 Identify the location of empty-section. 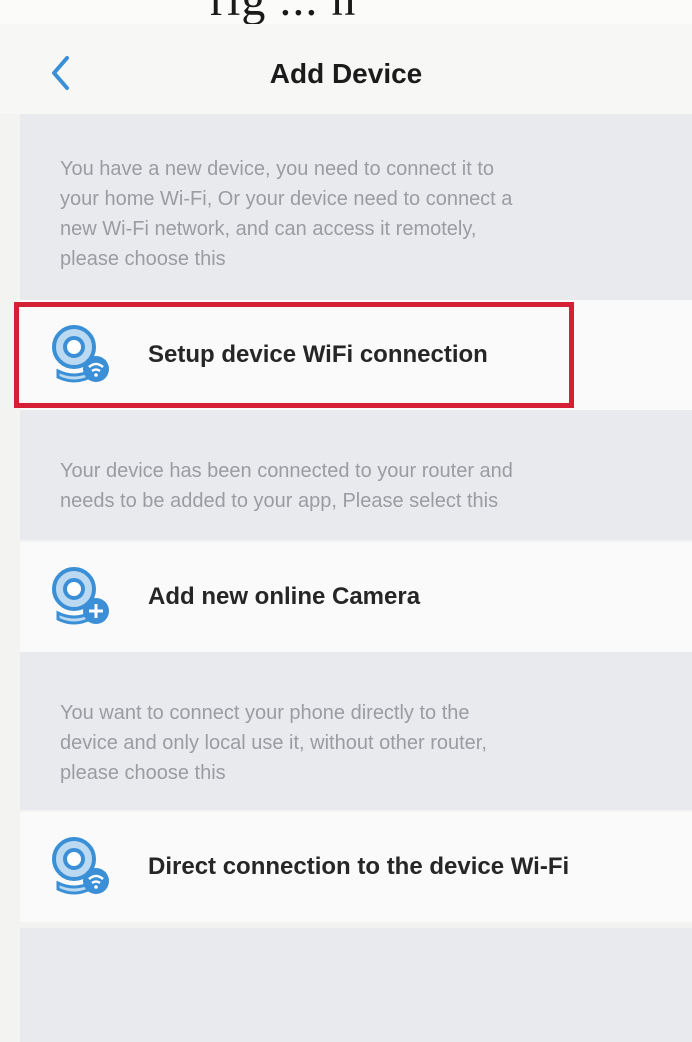
(356, 985).